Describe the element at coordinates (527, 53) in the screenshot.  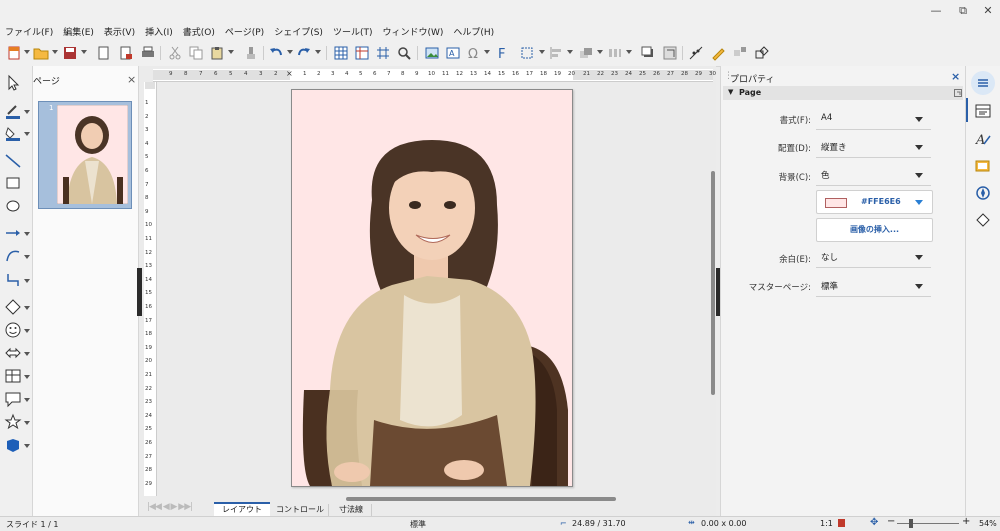
I see `transformations-icon` at that location.